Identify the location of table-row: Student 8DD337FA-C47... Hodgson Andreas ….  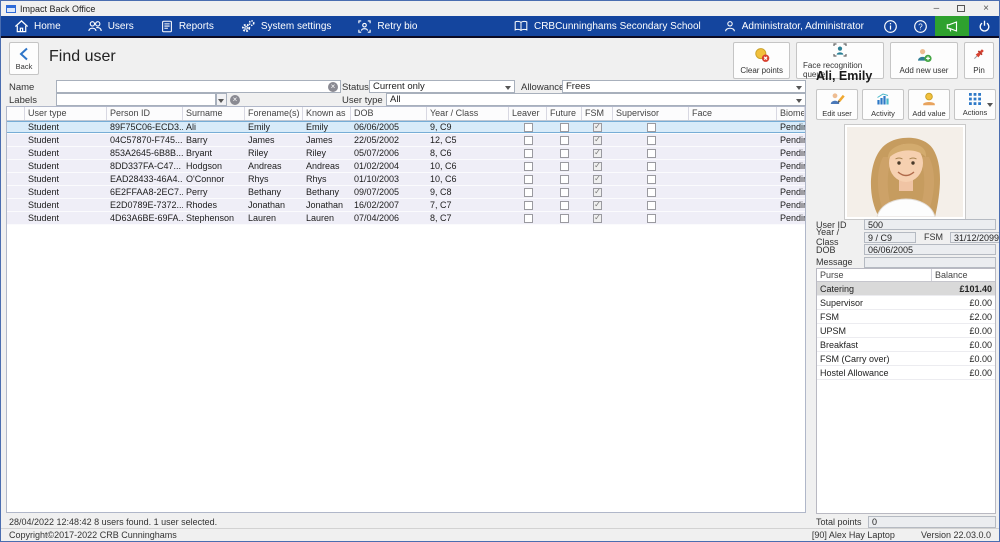
(406, 166).